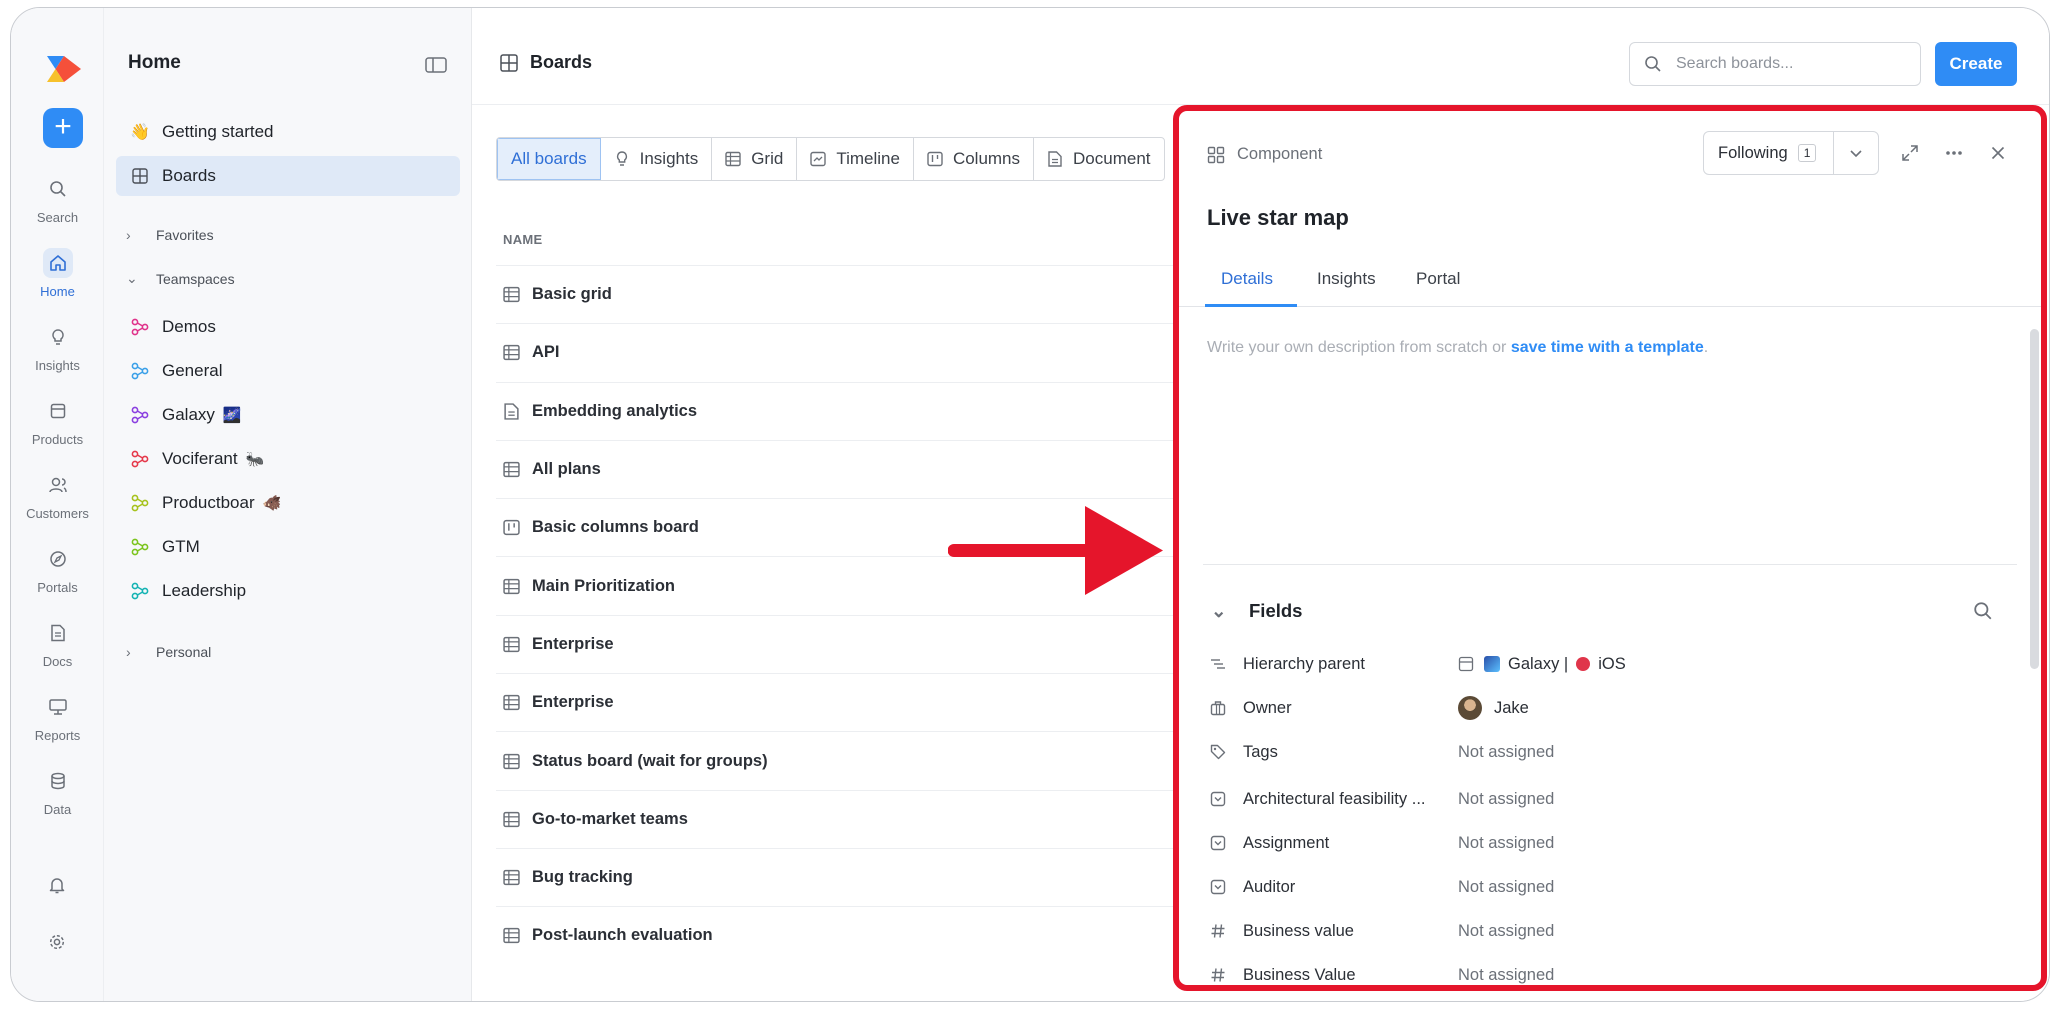  I want to click on sidebar-item-teamspace: Productboar 🐗, so click(288, 503).